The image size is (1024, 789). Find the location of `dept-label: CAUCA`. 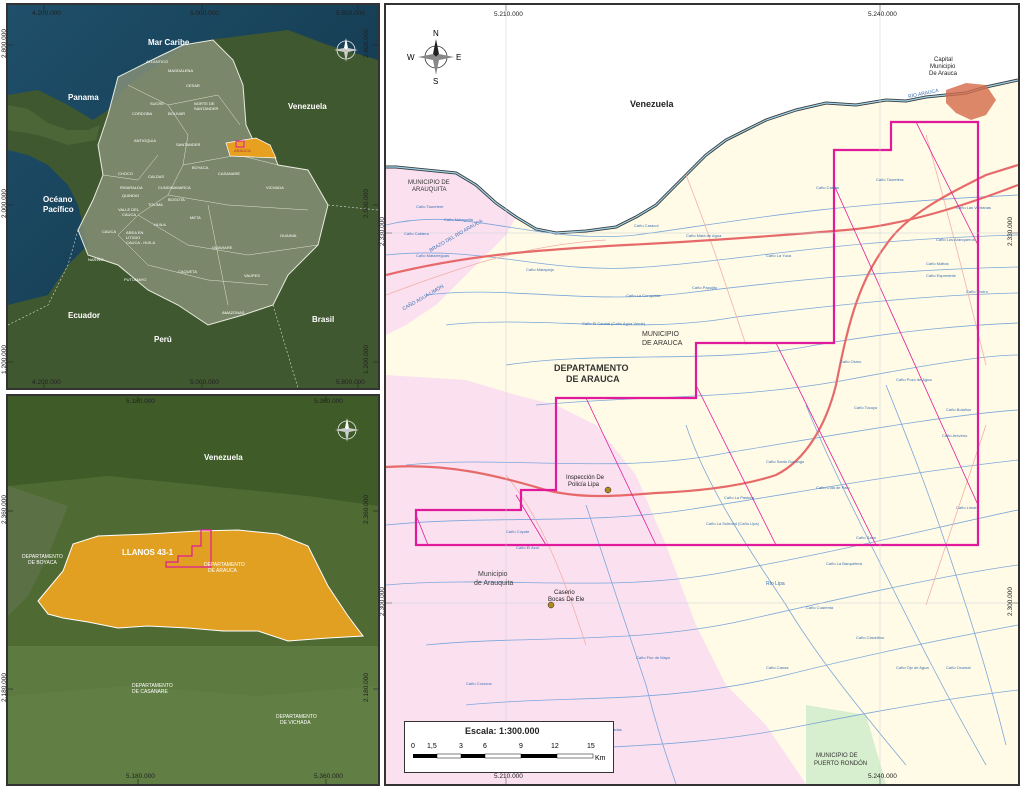

dept-label: CAUCA is located at coordinates (109, 231).